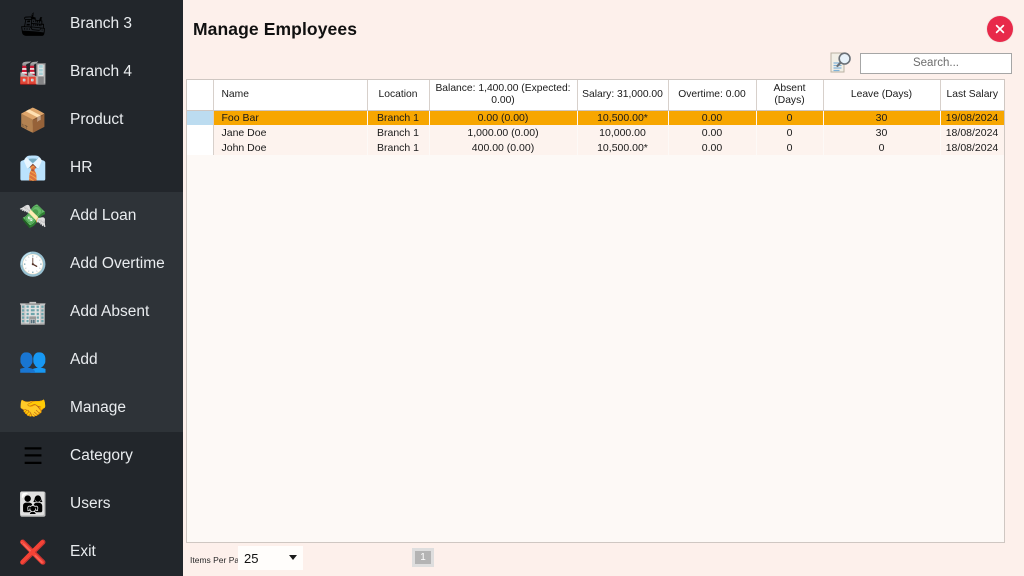 This screenshot has width=1024, height=576. Describe the element at coordinates (603, 559) in the screenshot. I see `table-footer: Items Per Page 25 1` at that location.